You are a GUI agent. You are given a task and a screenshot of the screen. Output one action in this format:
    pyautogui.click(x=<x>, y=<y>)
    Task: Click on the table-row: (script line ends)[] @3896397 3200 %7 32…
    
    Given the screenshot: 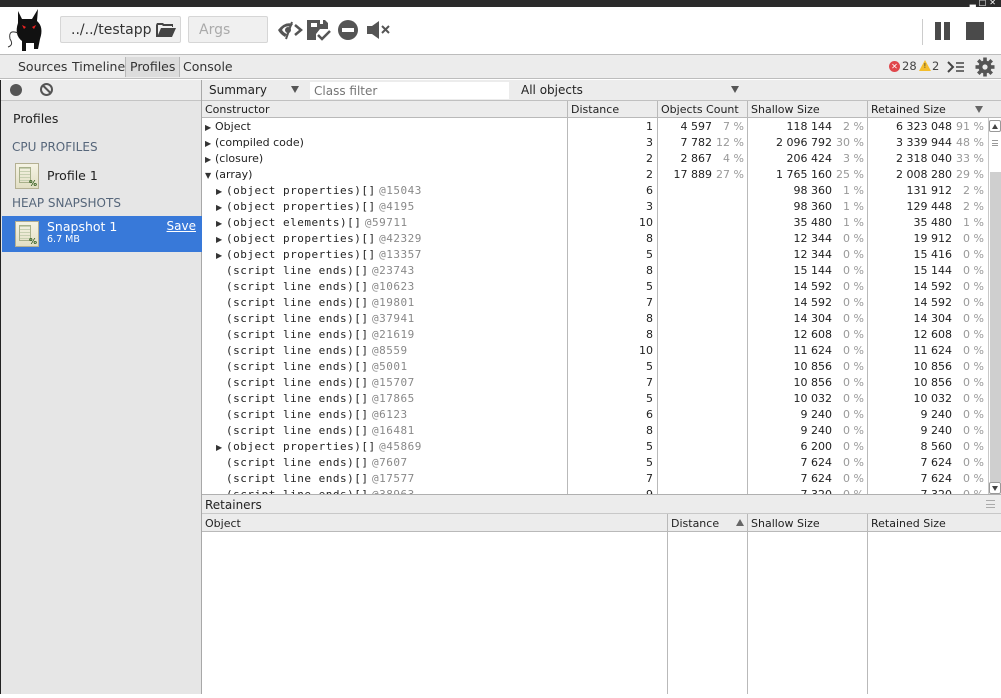 What is the action you would take?
    pyautogui.click(x=597, y=490)
    